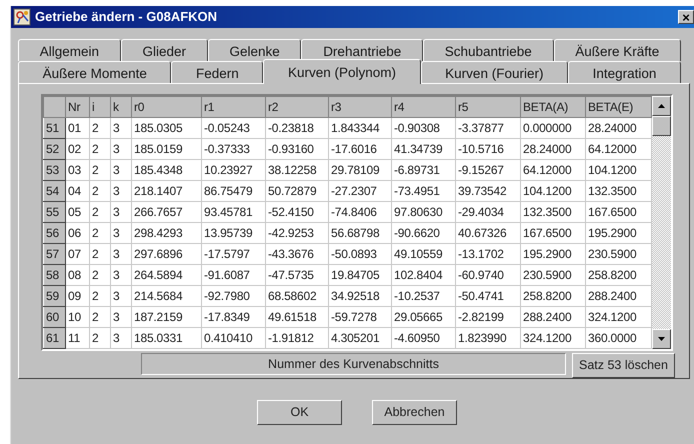 Image resolution: width=694 pixels, height=444 pixels. I want to click on column-header: Nr, so click(78, 107).